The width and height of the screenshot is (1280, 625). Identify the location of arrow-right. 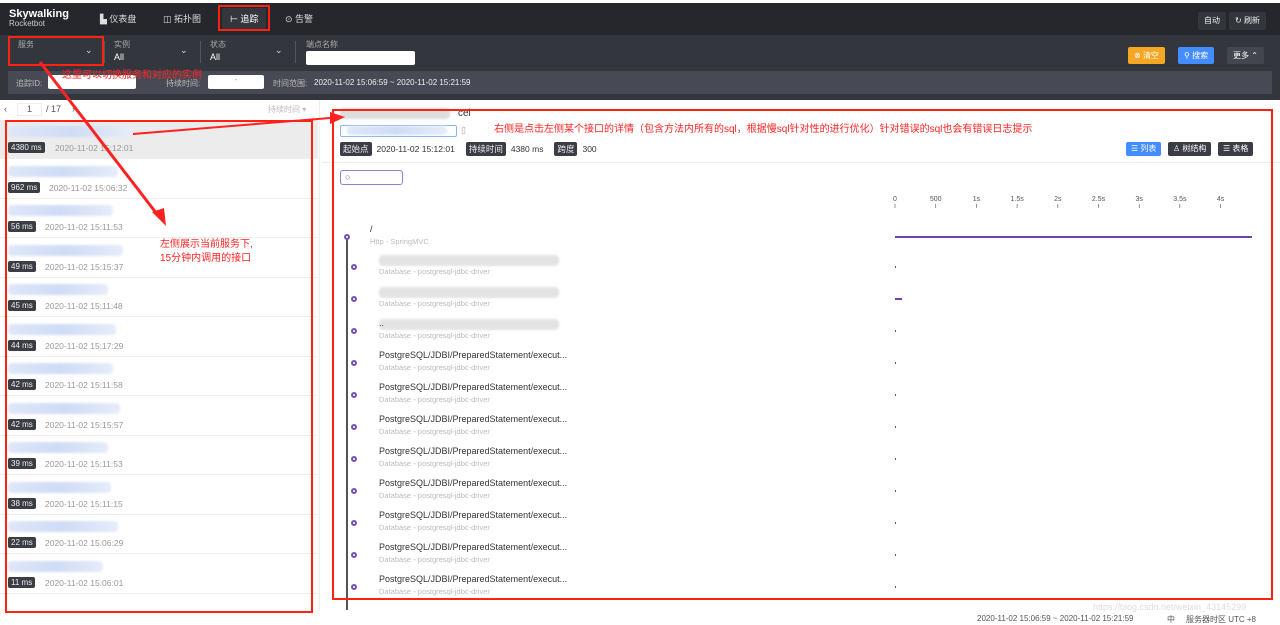
(231, 126).